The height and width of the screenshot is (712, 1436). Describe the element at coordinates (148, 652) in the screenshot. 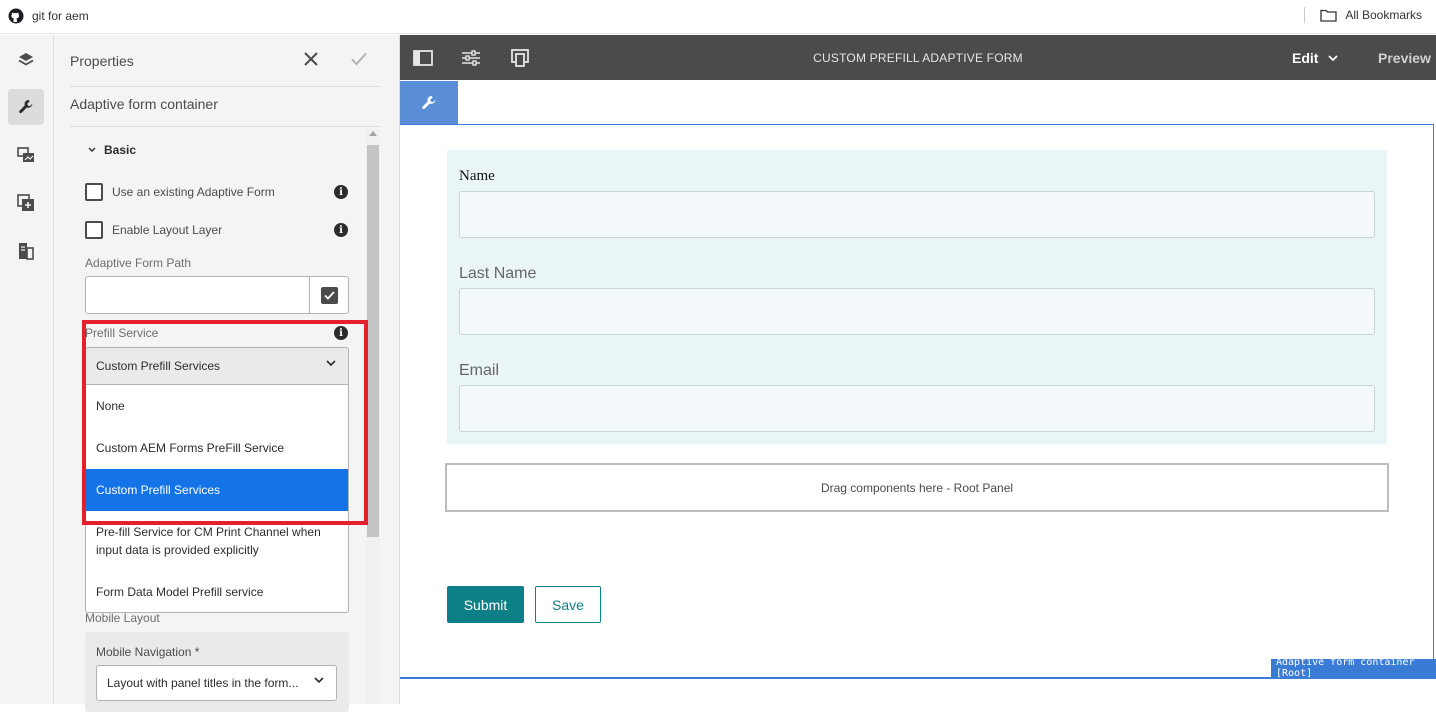

I see `mobile-navigation-label: Mobile Navigation *` at that location.